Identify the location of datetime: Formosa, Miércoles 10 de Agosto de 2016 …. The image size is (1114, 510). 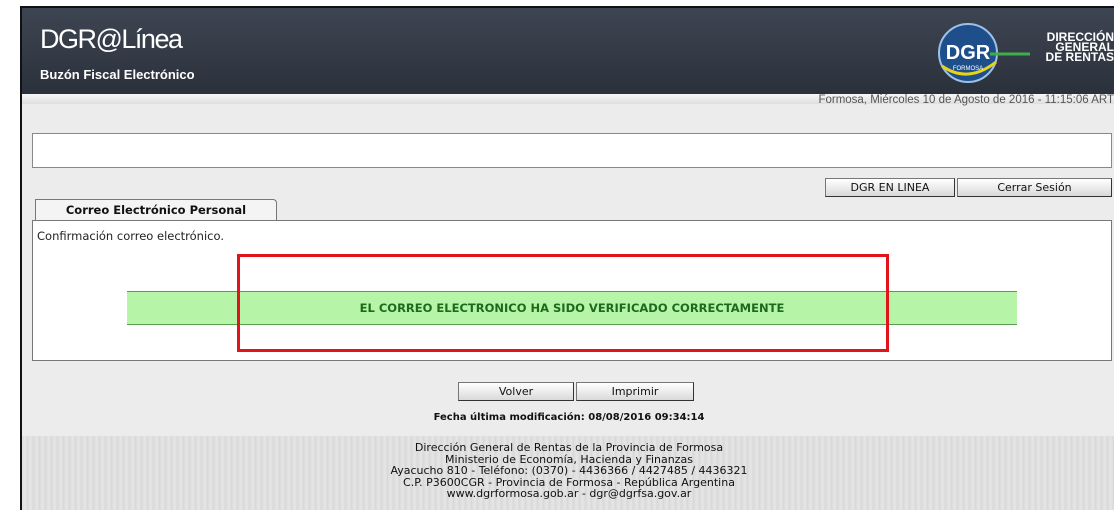
(966, 100).